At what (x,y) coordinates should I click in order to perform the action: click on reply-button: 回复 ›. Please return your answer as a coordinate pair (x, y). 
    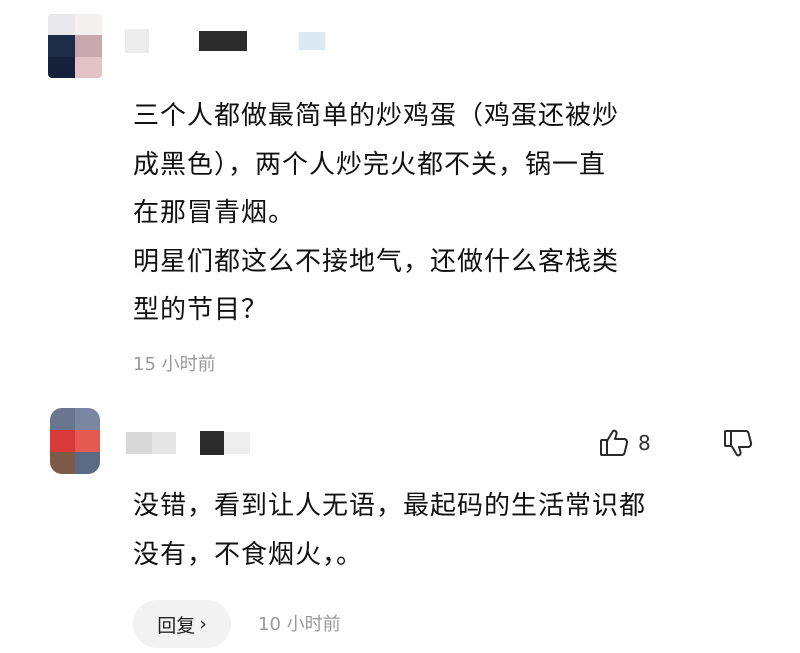
    Looking at the image, I should click on (182, 624).